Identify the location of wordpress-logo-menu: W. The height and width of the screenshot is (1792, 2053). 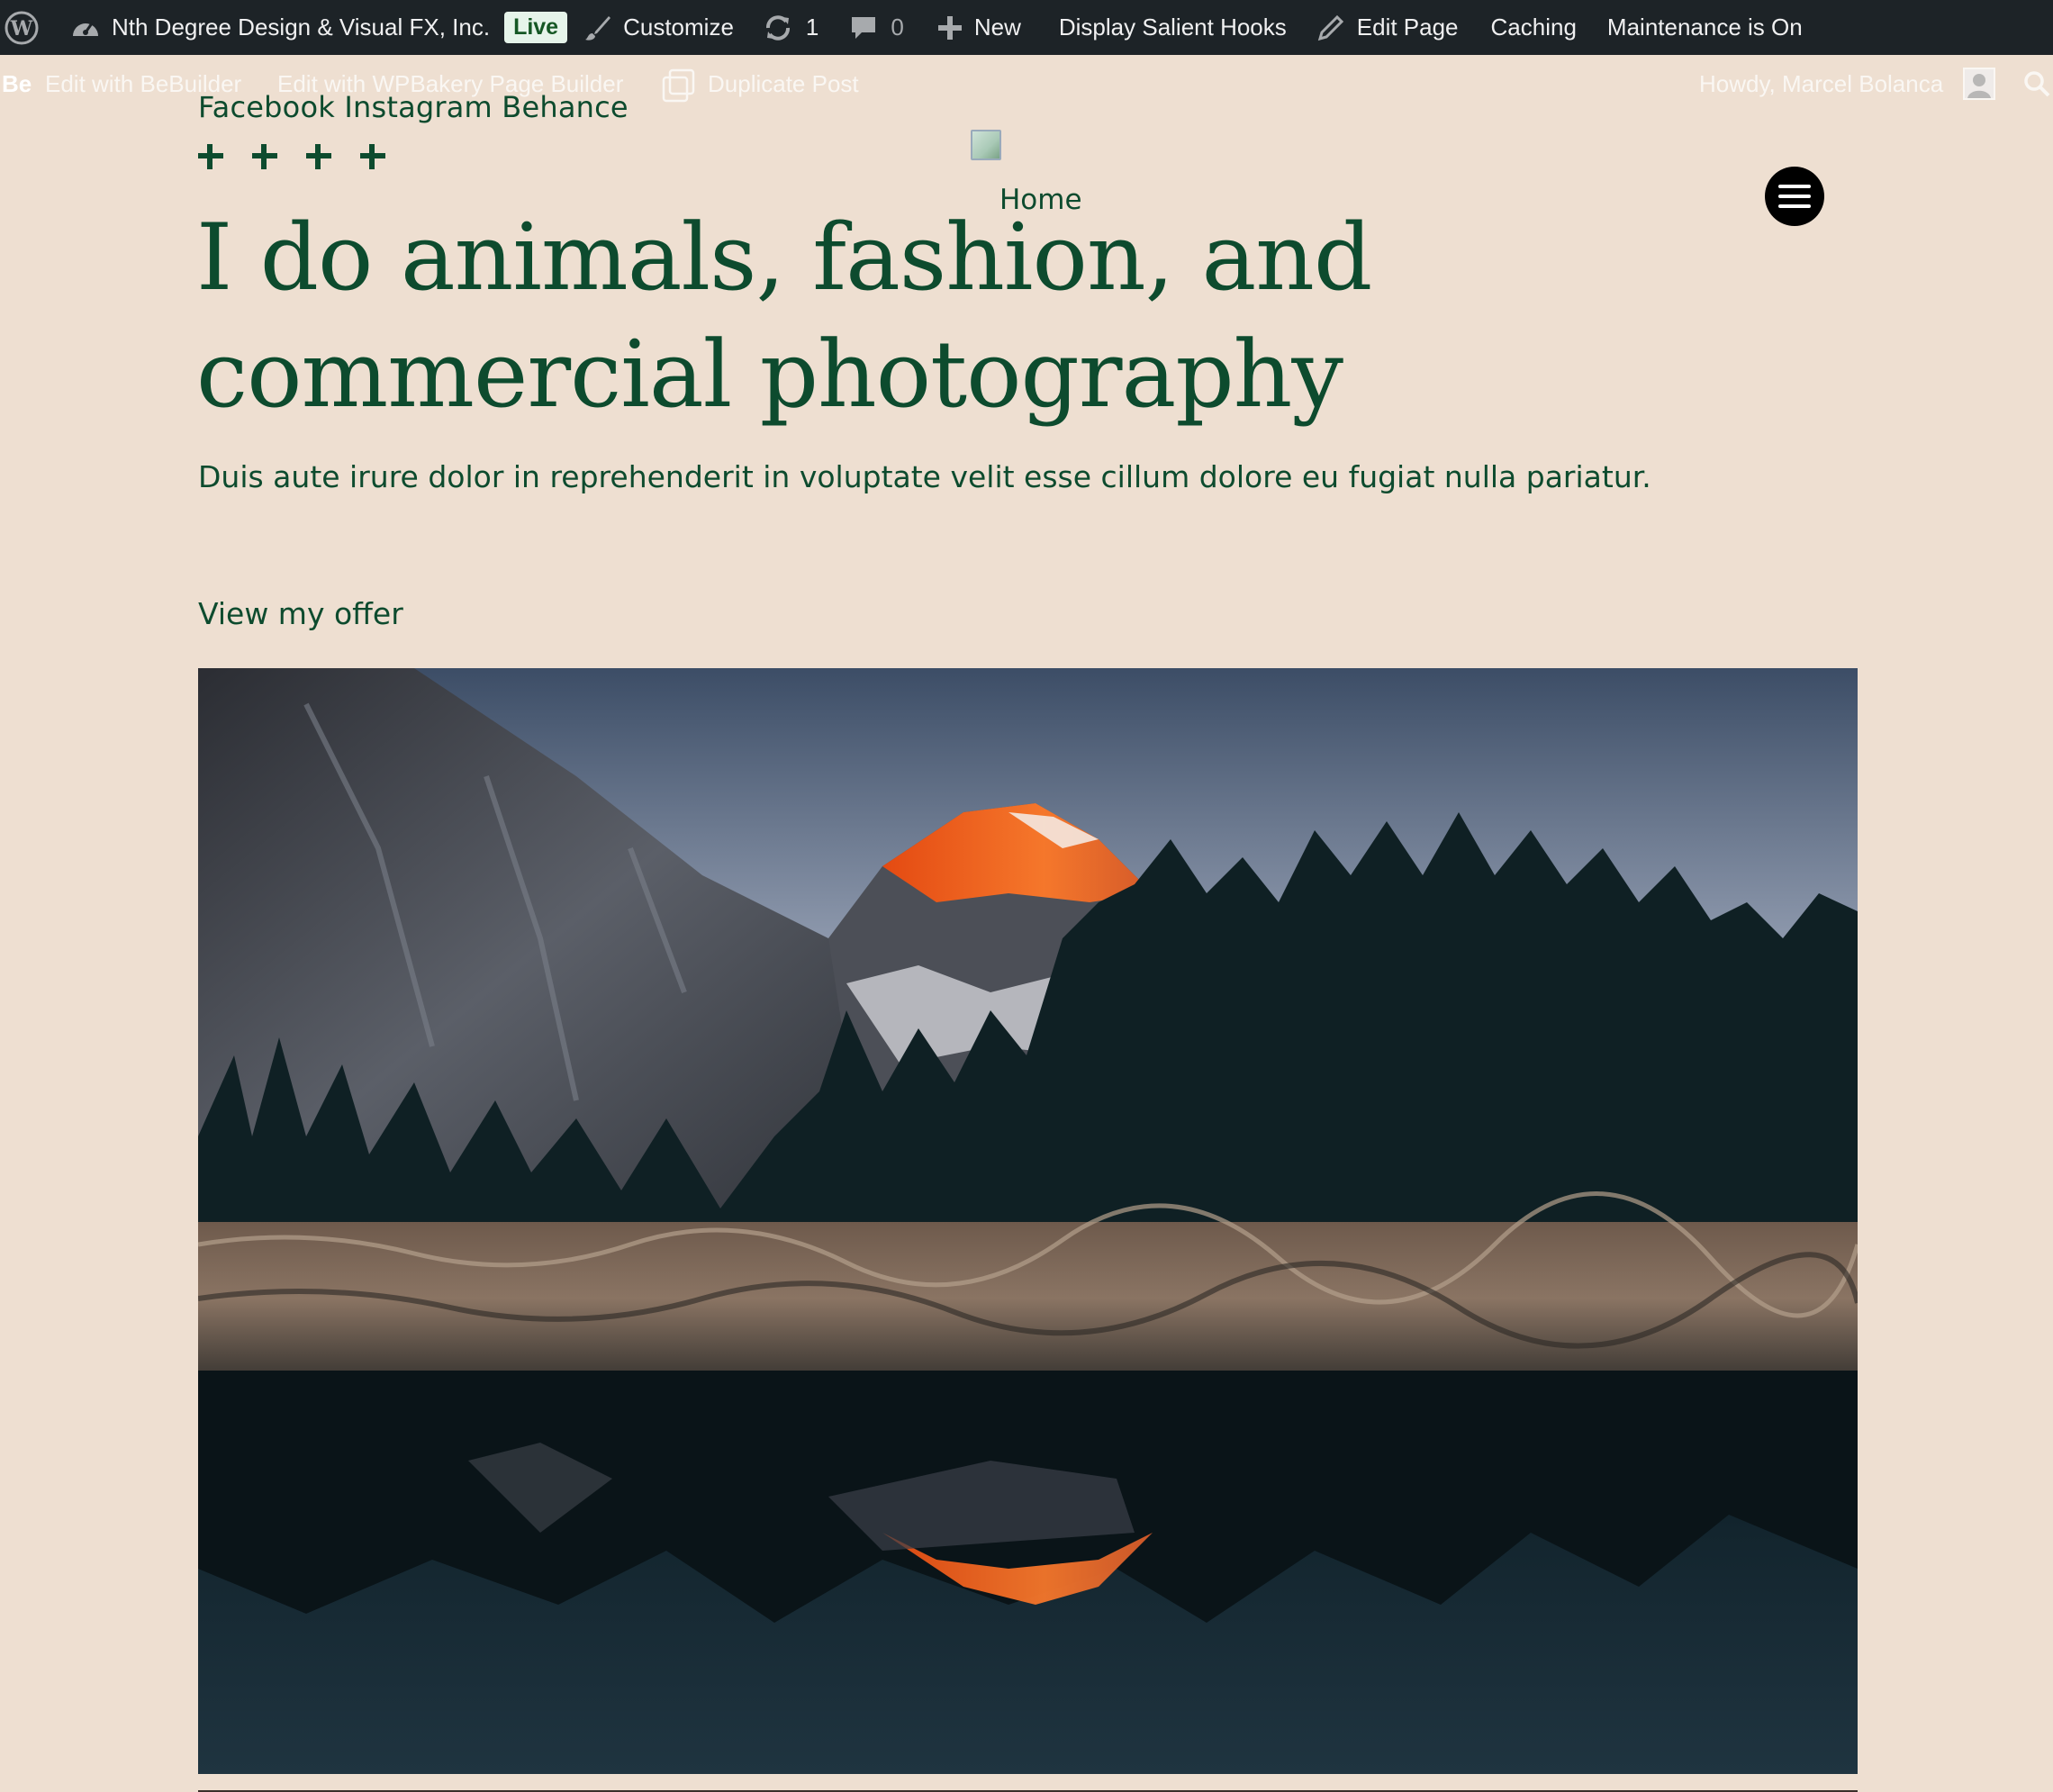
(22, 27).